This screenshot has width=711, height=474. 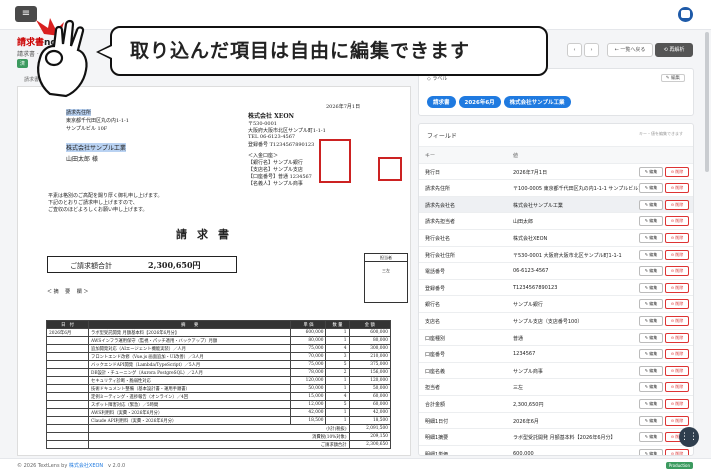 I want to click on field-value: 普通, so click(x=518, y=338).